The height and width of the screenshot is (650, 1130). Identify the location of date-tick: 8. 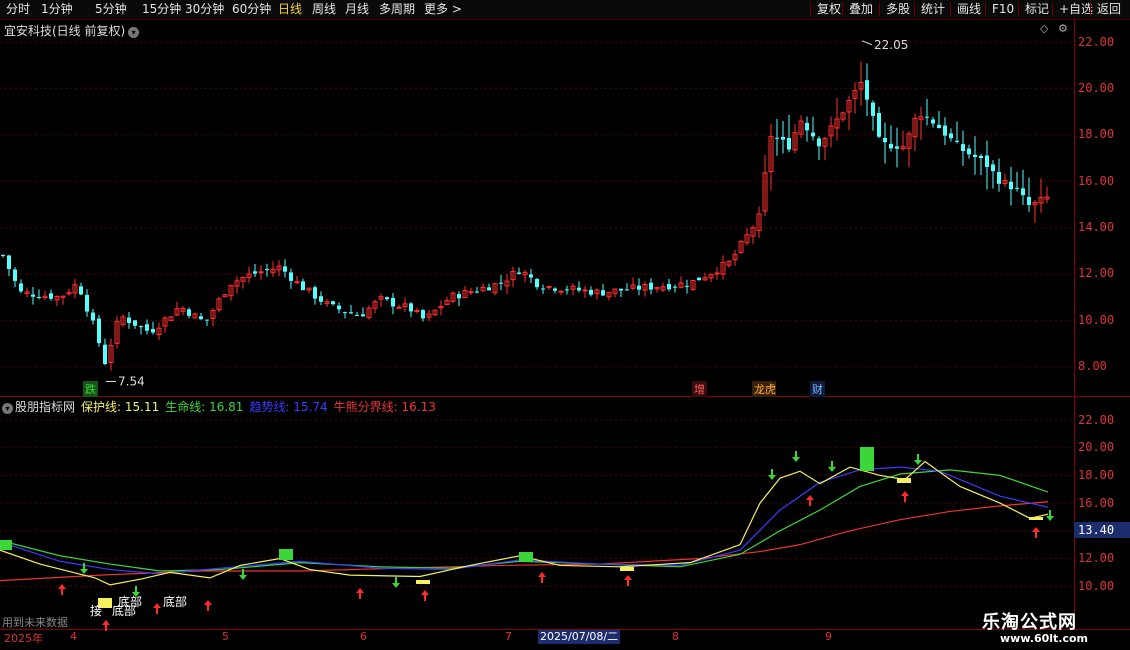
(675, 636).